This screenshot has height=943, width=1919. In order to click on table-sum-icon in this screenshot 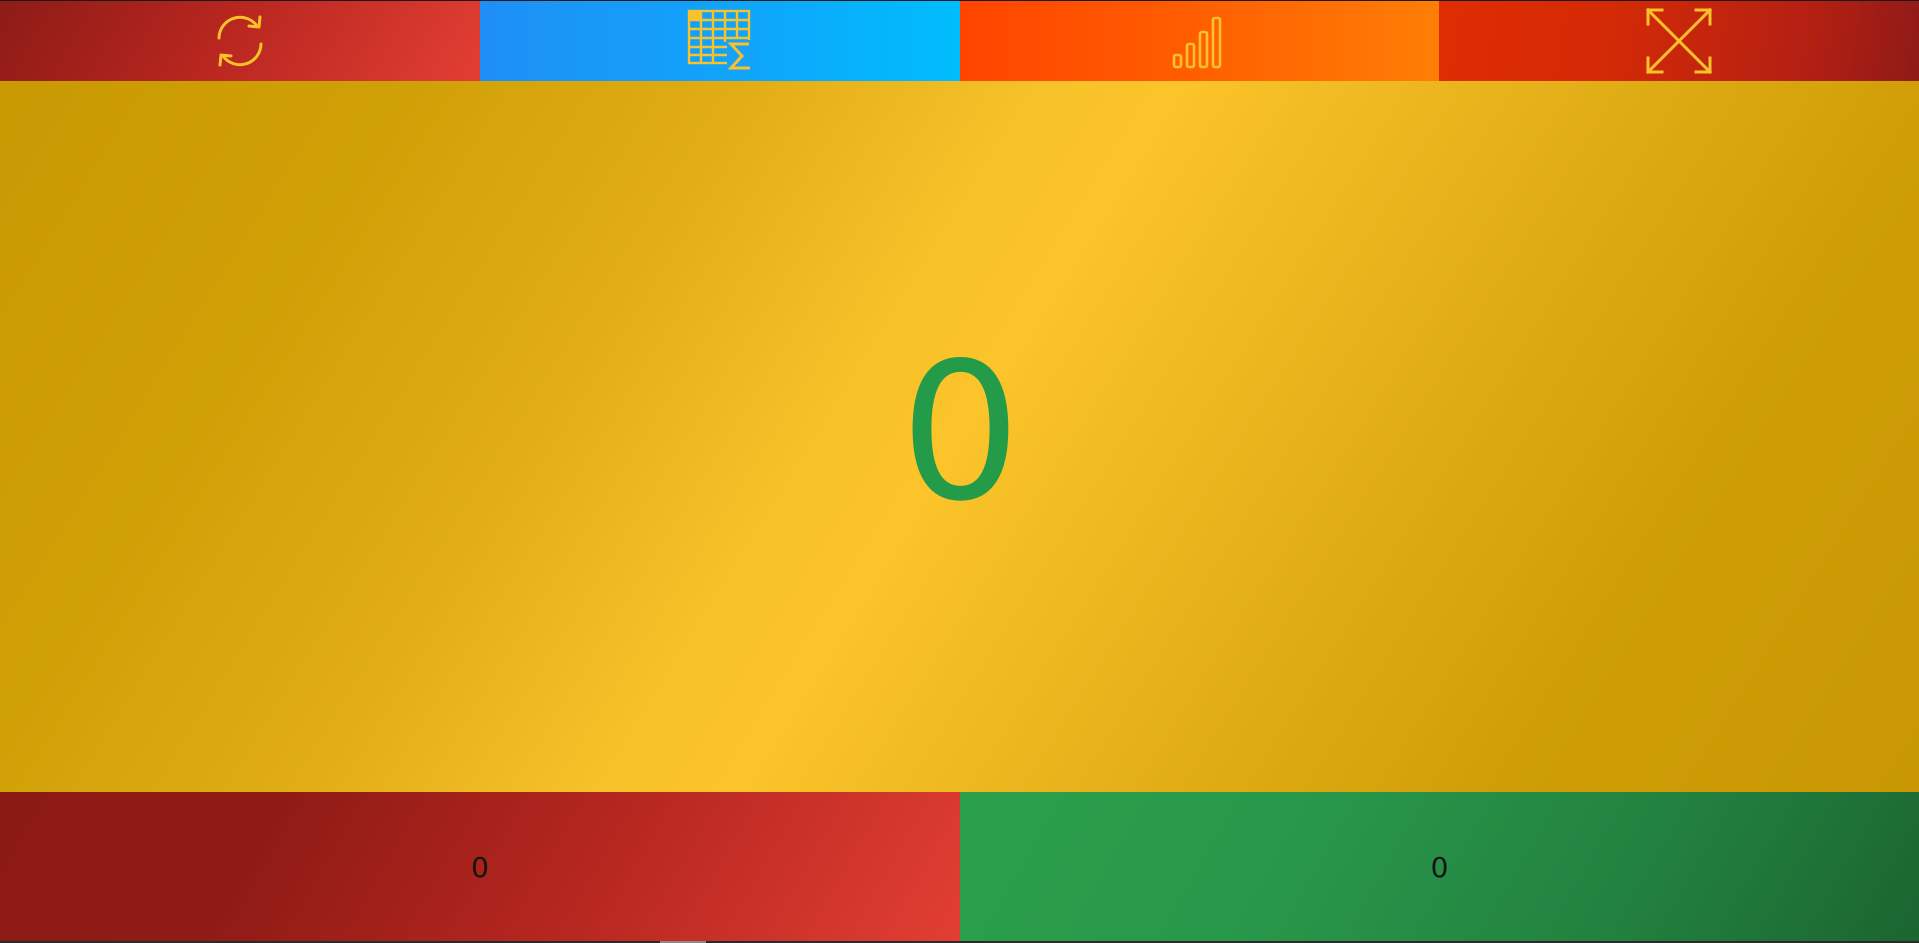, I will do `click(720, 40)`.